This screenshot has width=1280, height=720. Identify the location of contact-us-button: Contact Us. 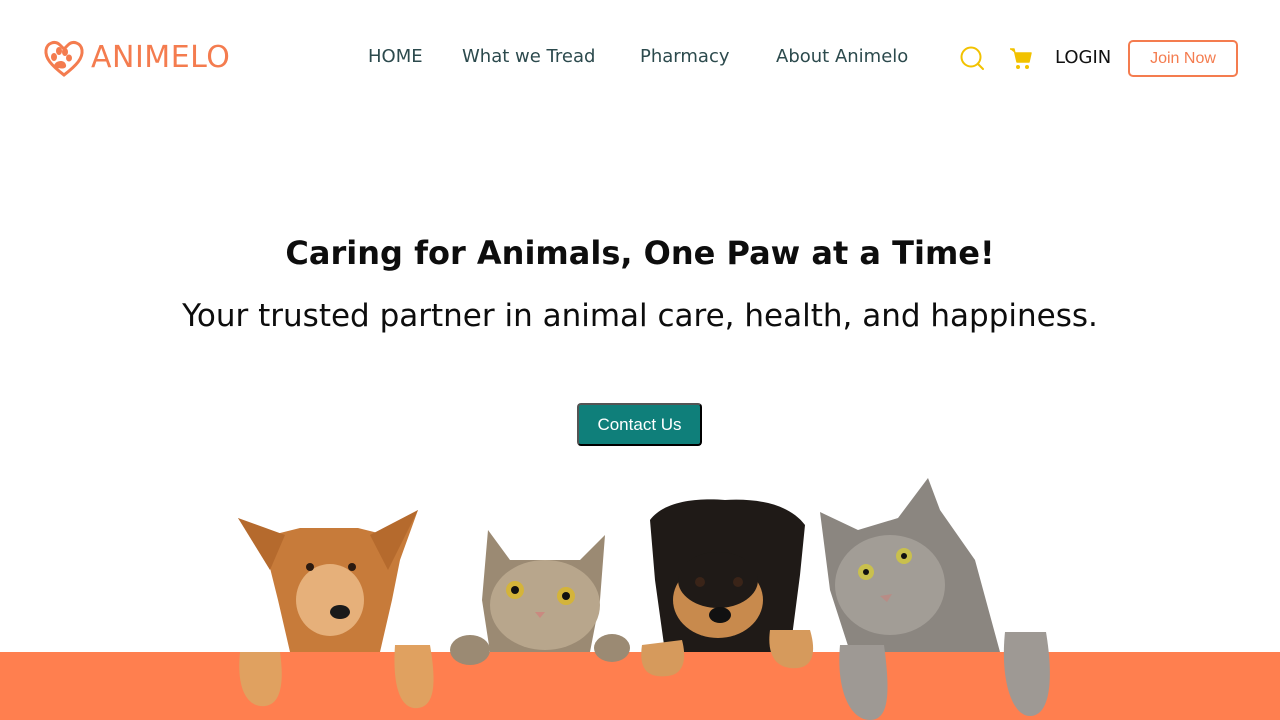
(639, 424).